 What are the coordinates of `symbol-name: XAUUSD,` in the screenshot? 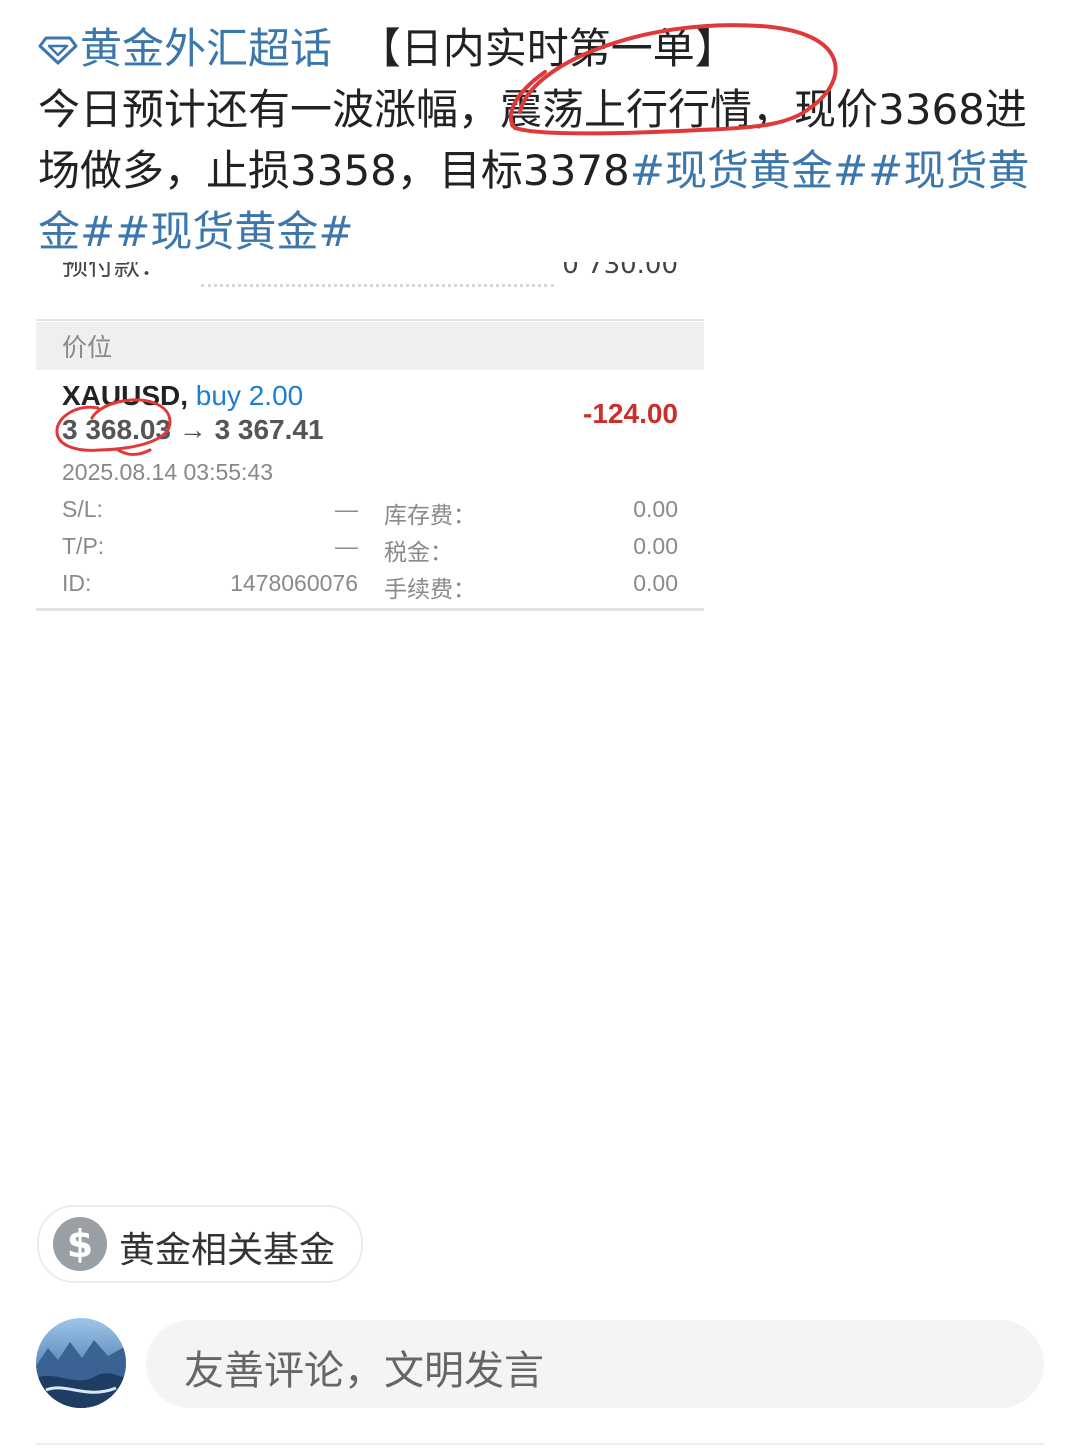 It's located at (125, 395).